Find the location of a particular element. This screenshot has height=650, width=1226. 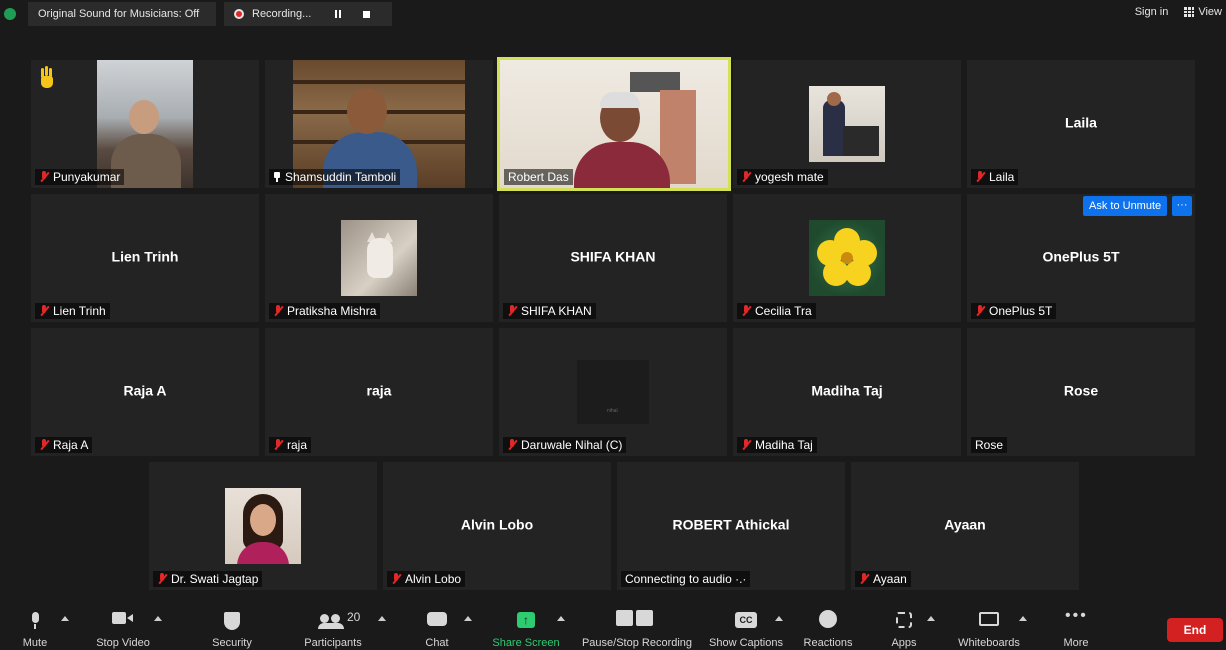

participants-button: 20 Participants is located at coordinates (333, 628).